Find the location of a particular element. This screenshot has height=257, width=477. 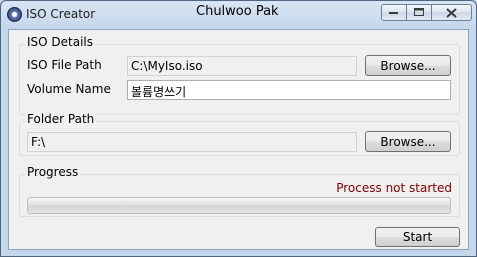

author-title: Chulwoo Pak is located at coordinates (237, 11).